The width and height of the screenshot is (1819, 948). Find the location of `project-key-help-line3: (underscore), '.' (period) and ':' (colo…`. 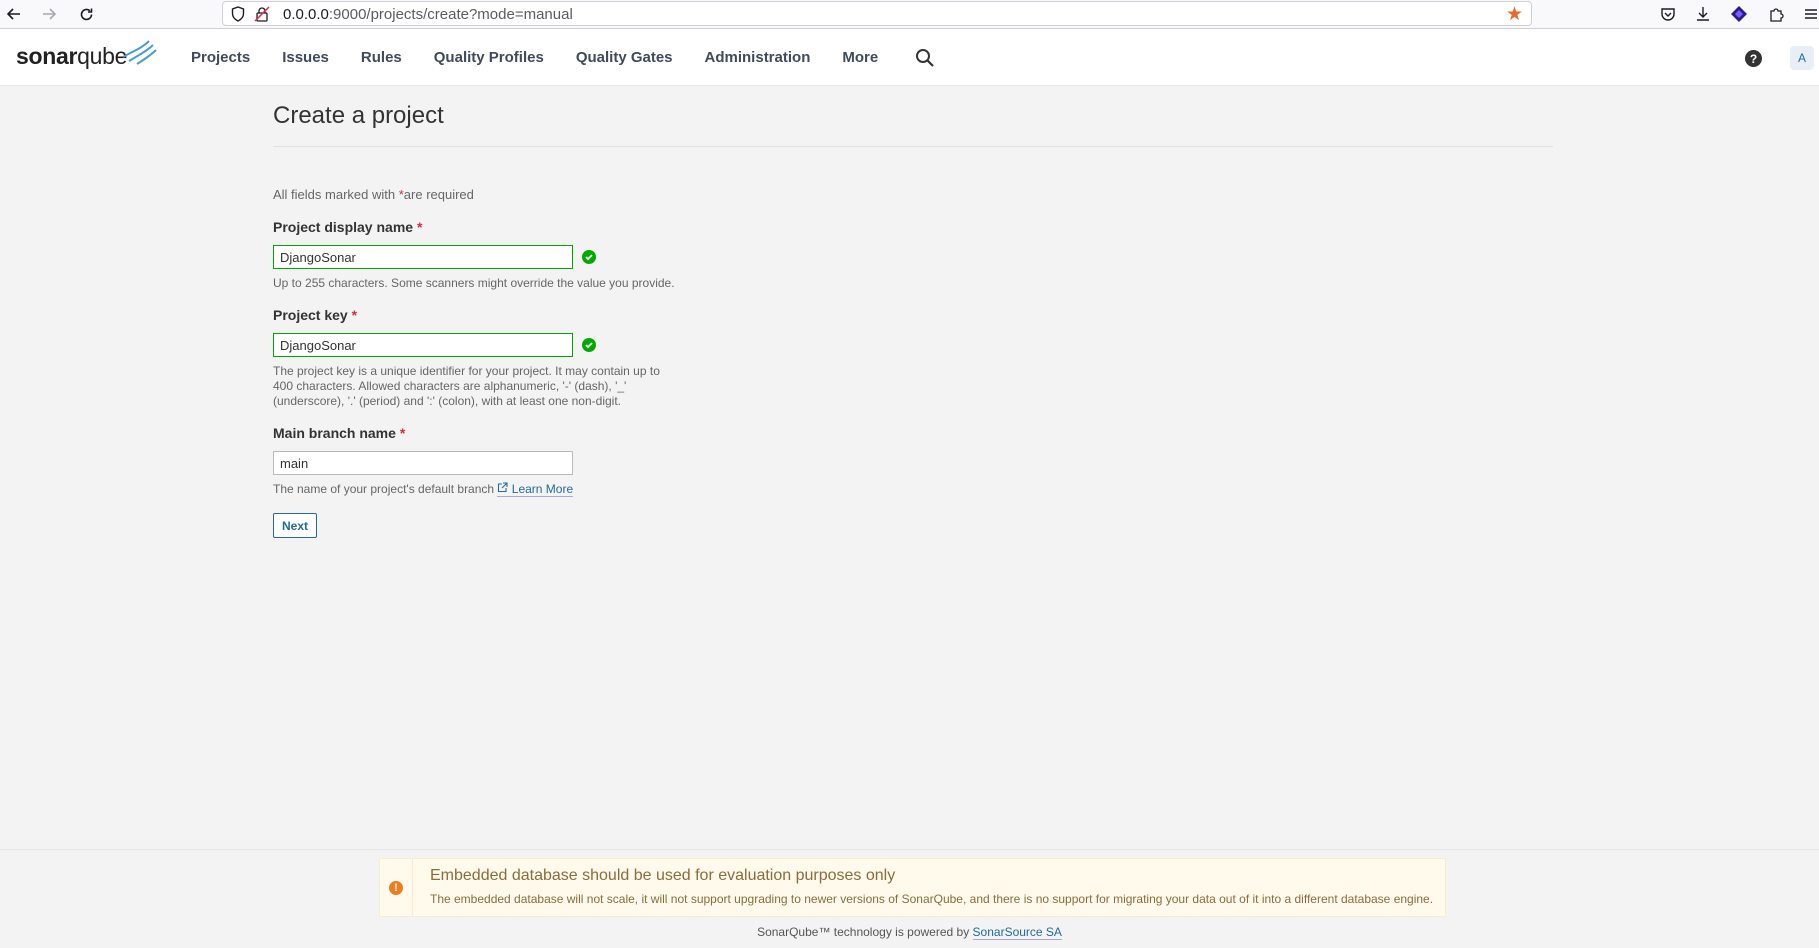

project-key-help-line3: (underscore), '.' (period) and ':' (colo… is located at coordinates (447, 401).